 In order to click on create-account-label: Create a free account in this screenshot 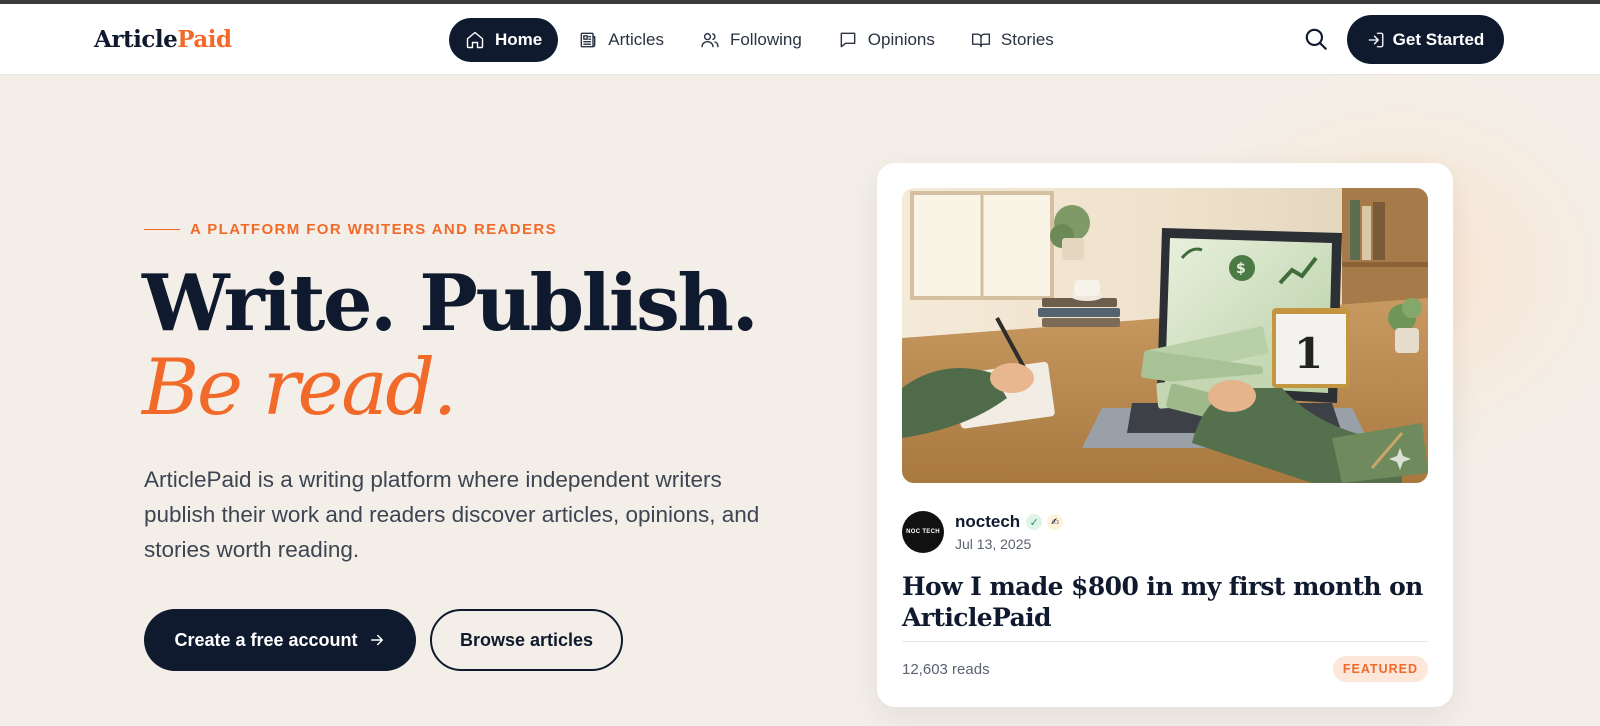, I will do `click(266, 639)`.